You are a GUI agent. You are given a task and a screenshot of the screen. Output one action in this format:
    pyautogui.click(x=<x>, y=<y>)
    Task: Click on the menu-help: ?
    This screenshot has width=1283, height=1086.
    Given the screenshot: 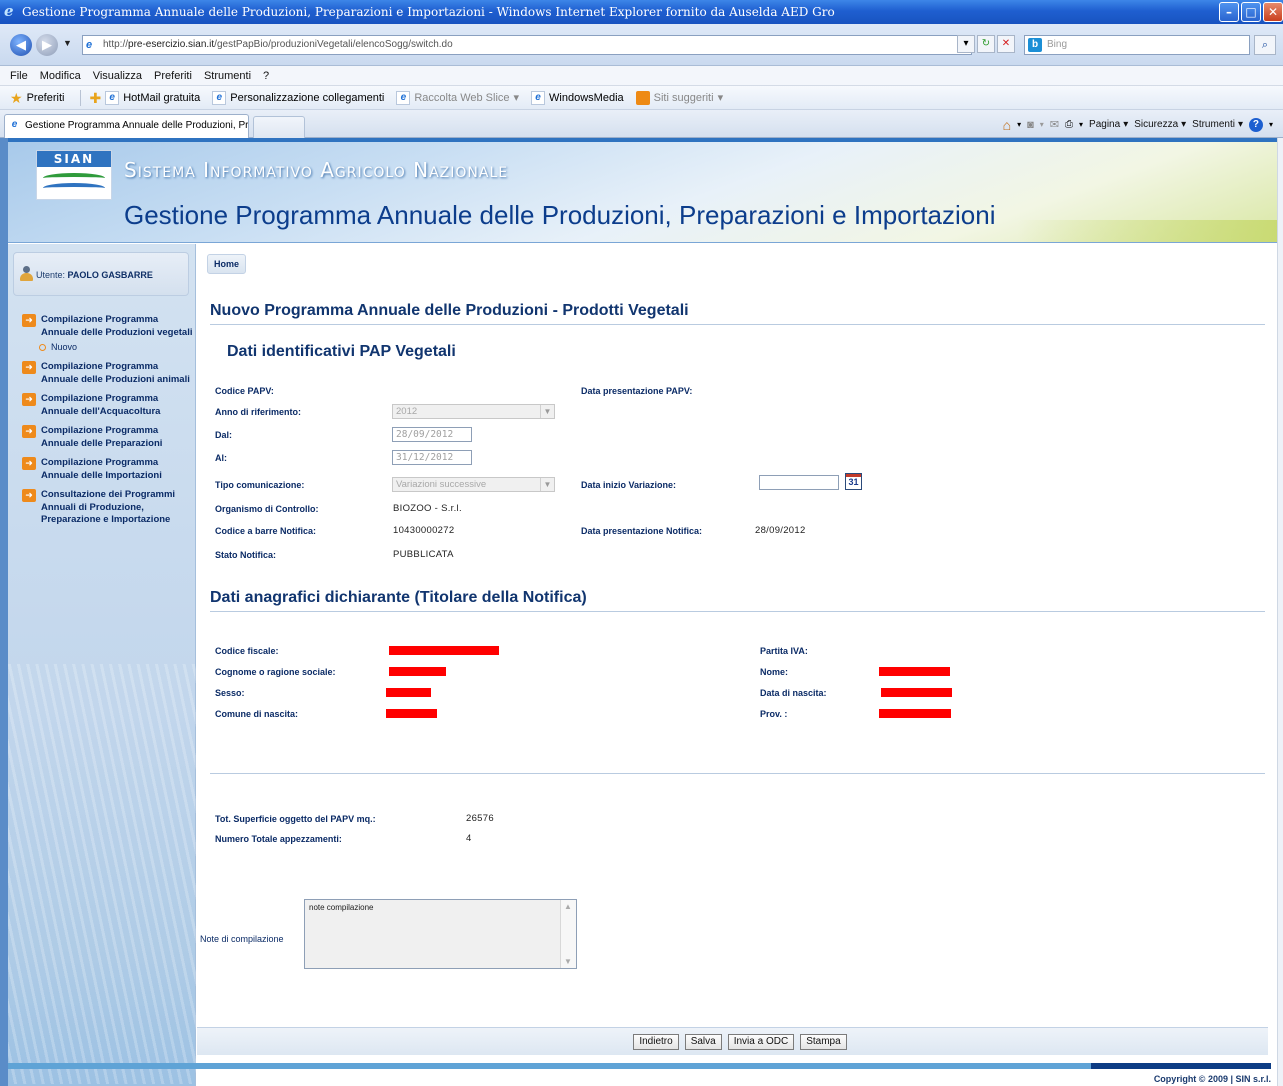 What is the action you would take?
    pyautogui.click(x=266, y=75)
    